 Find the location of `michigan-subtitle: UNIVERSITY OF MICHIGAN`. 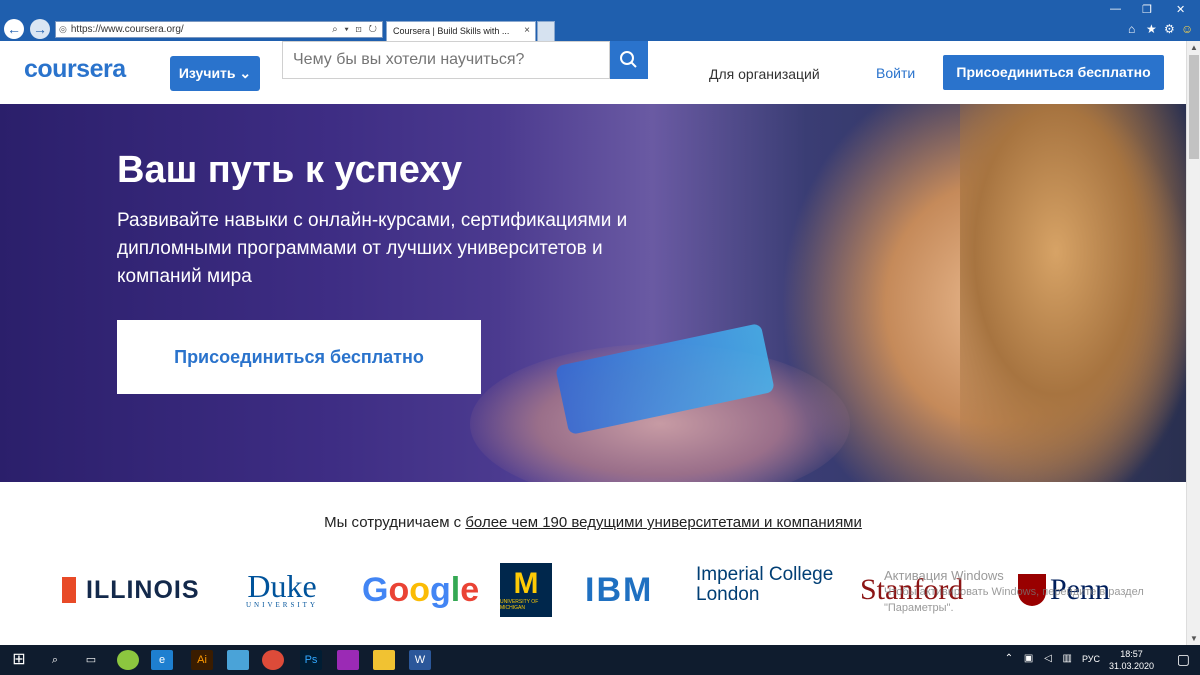

michigan-subtitle: UNIVERSITY OF MICHIGAN is located at coordinates (519, 605).